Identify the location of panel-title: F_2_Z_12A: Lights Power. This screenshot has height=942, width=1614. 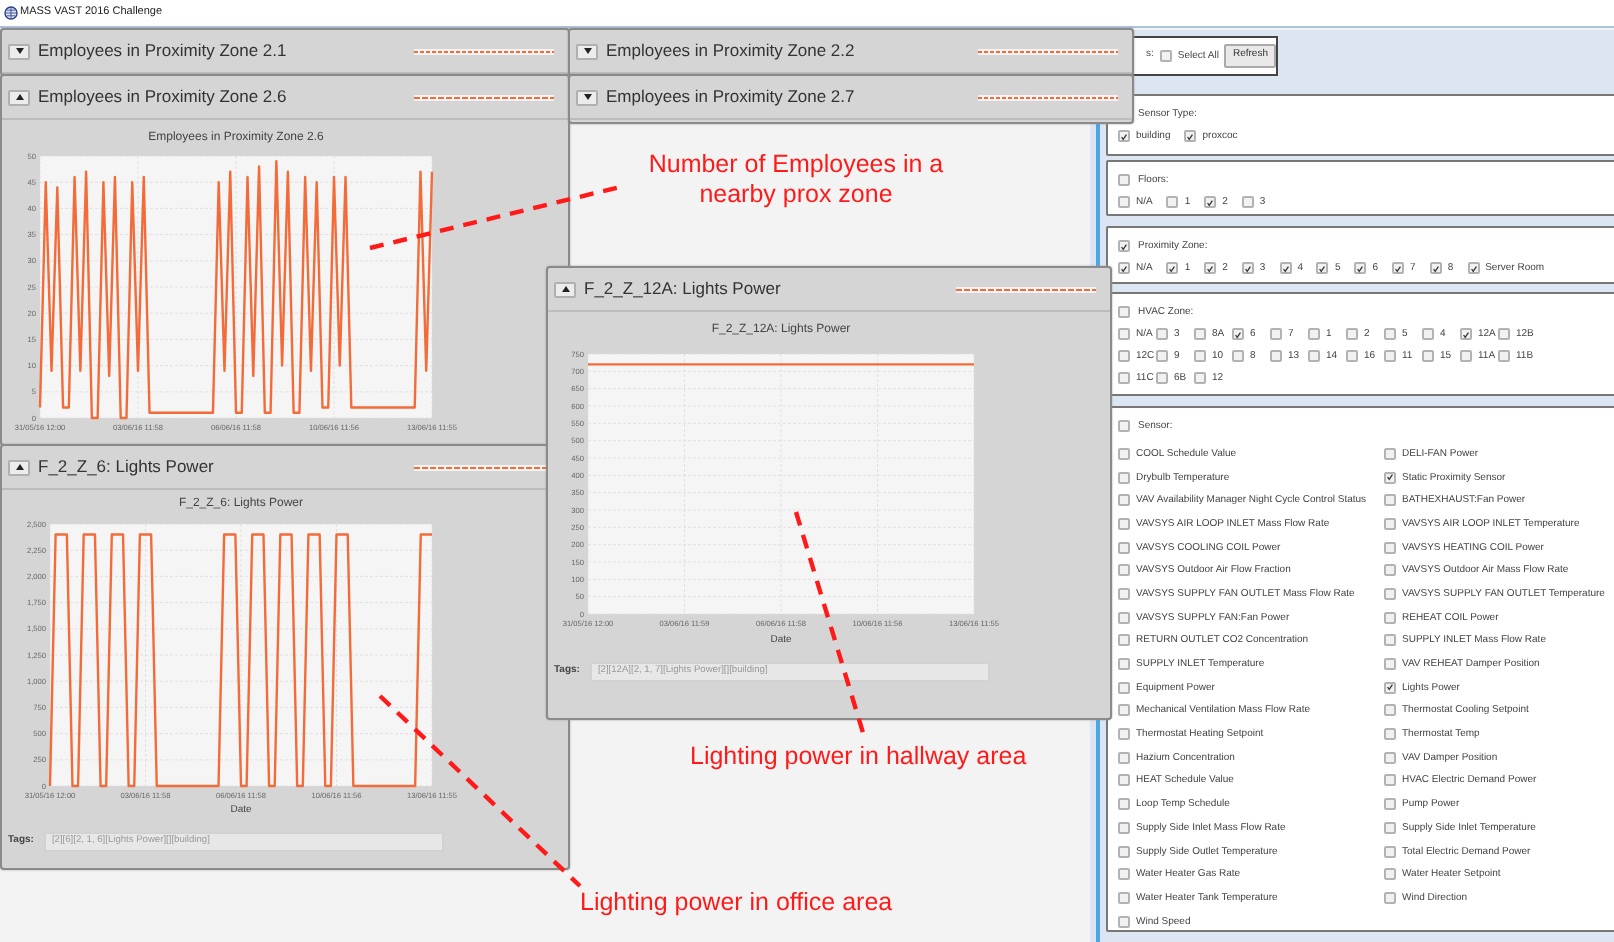
(682, 289).